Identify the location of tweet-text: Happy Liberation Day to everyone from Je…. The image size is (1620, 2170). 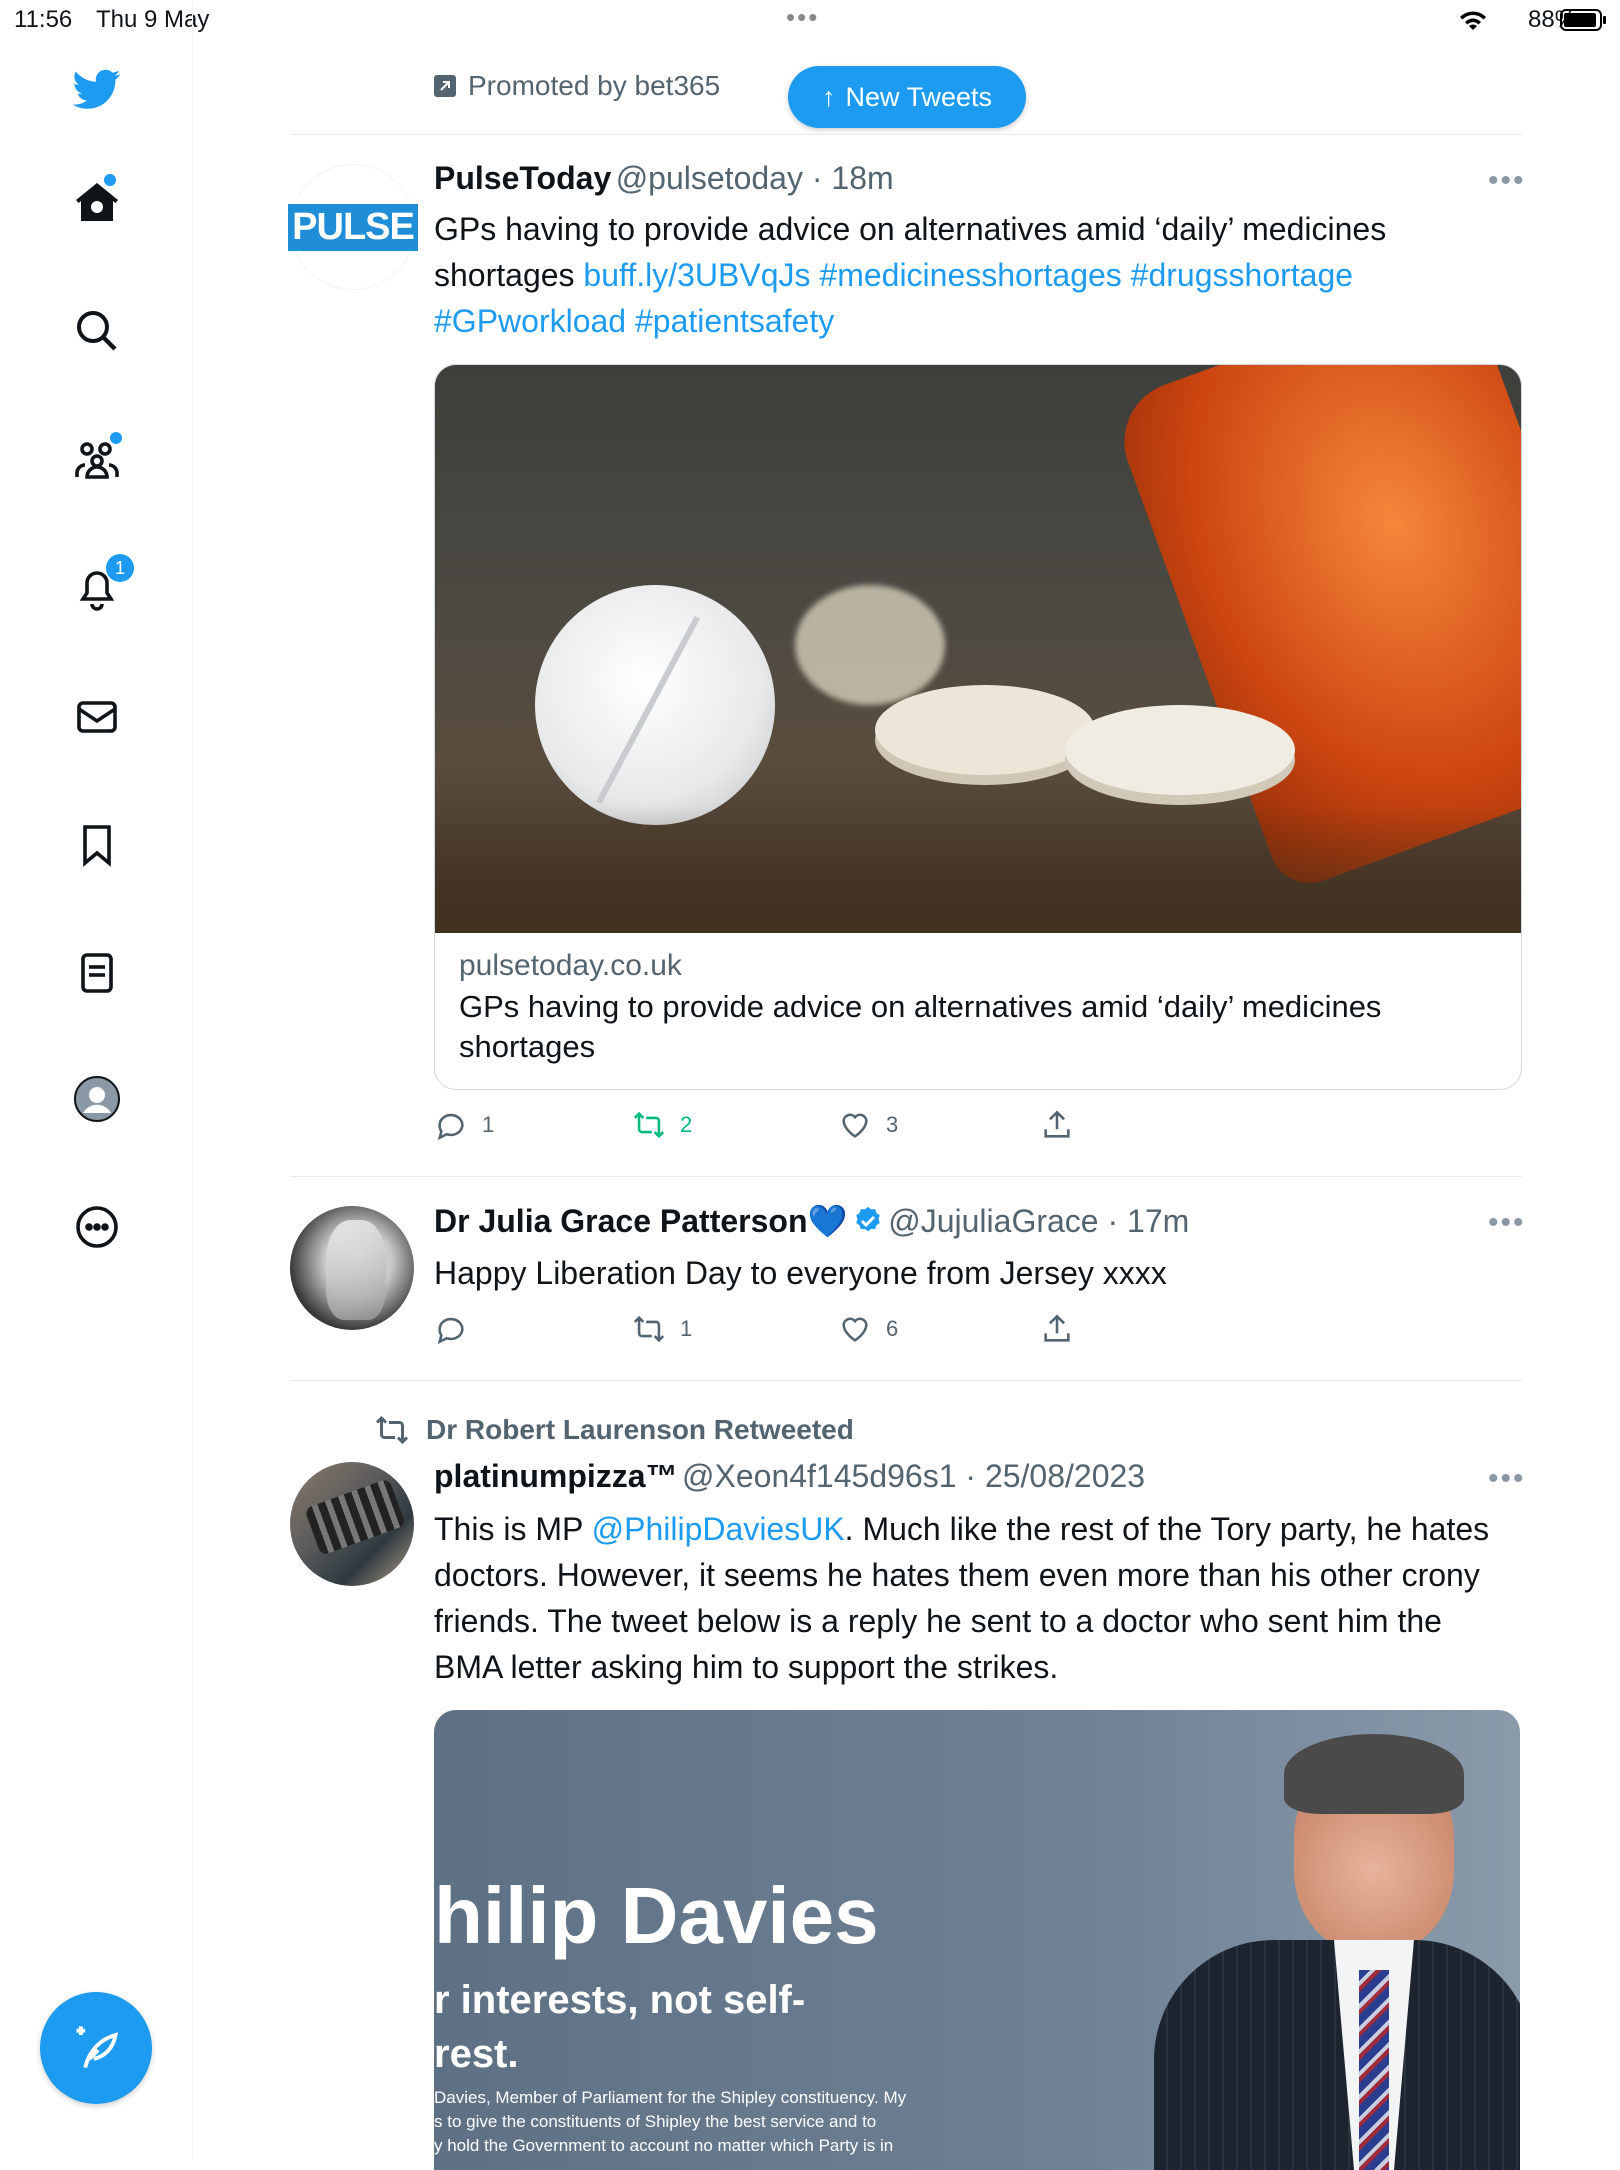
(800, 1273).